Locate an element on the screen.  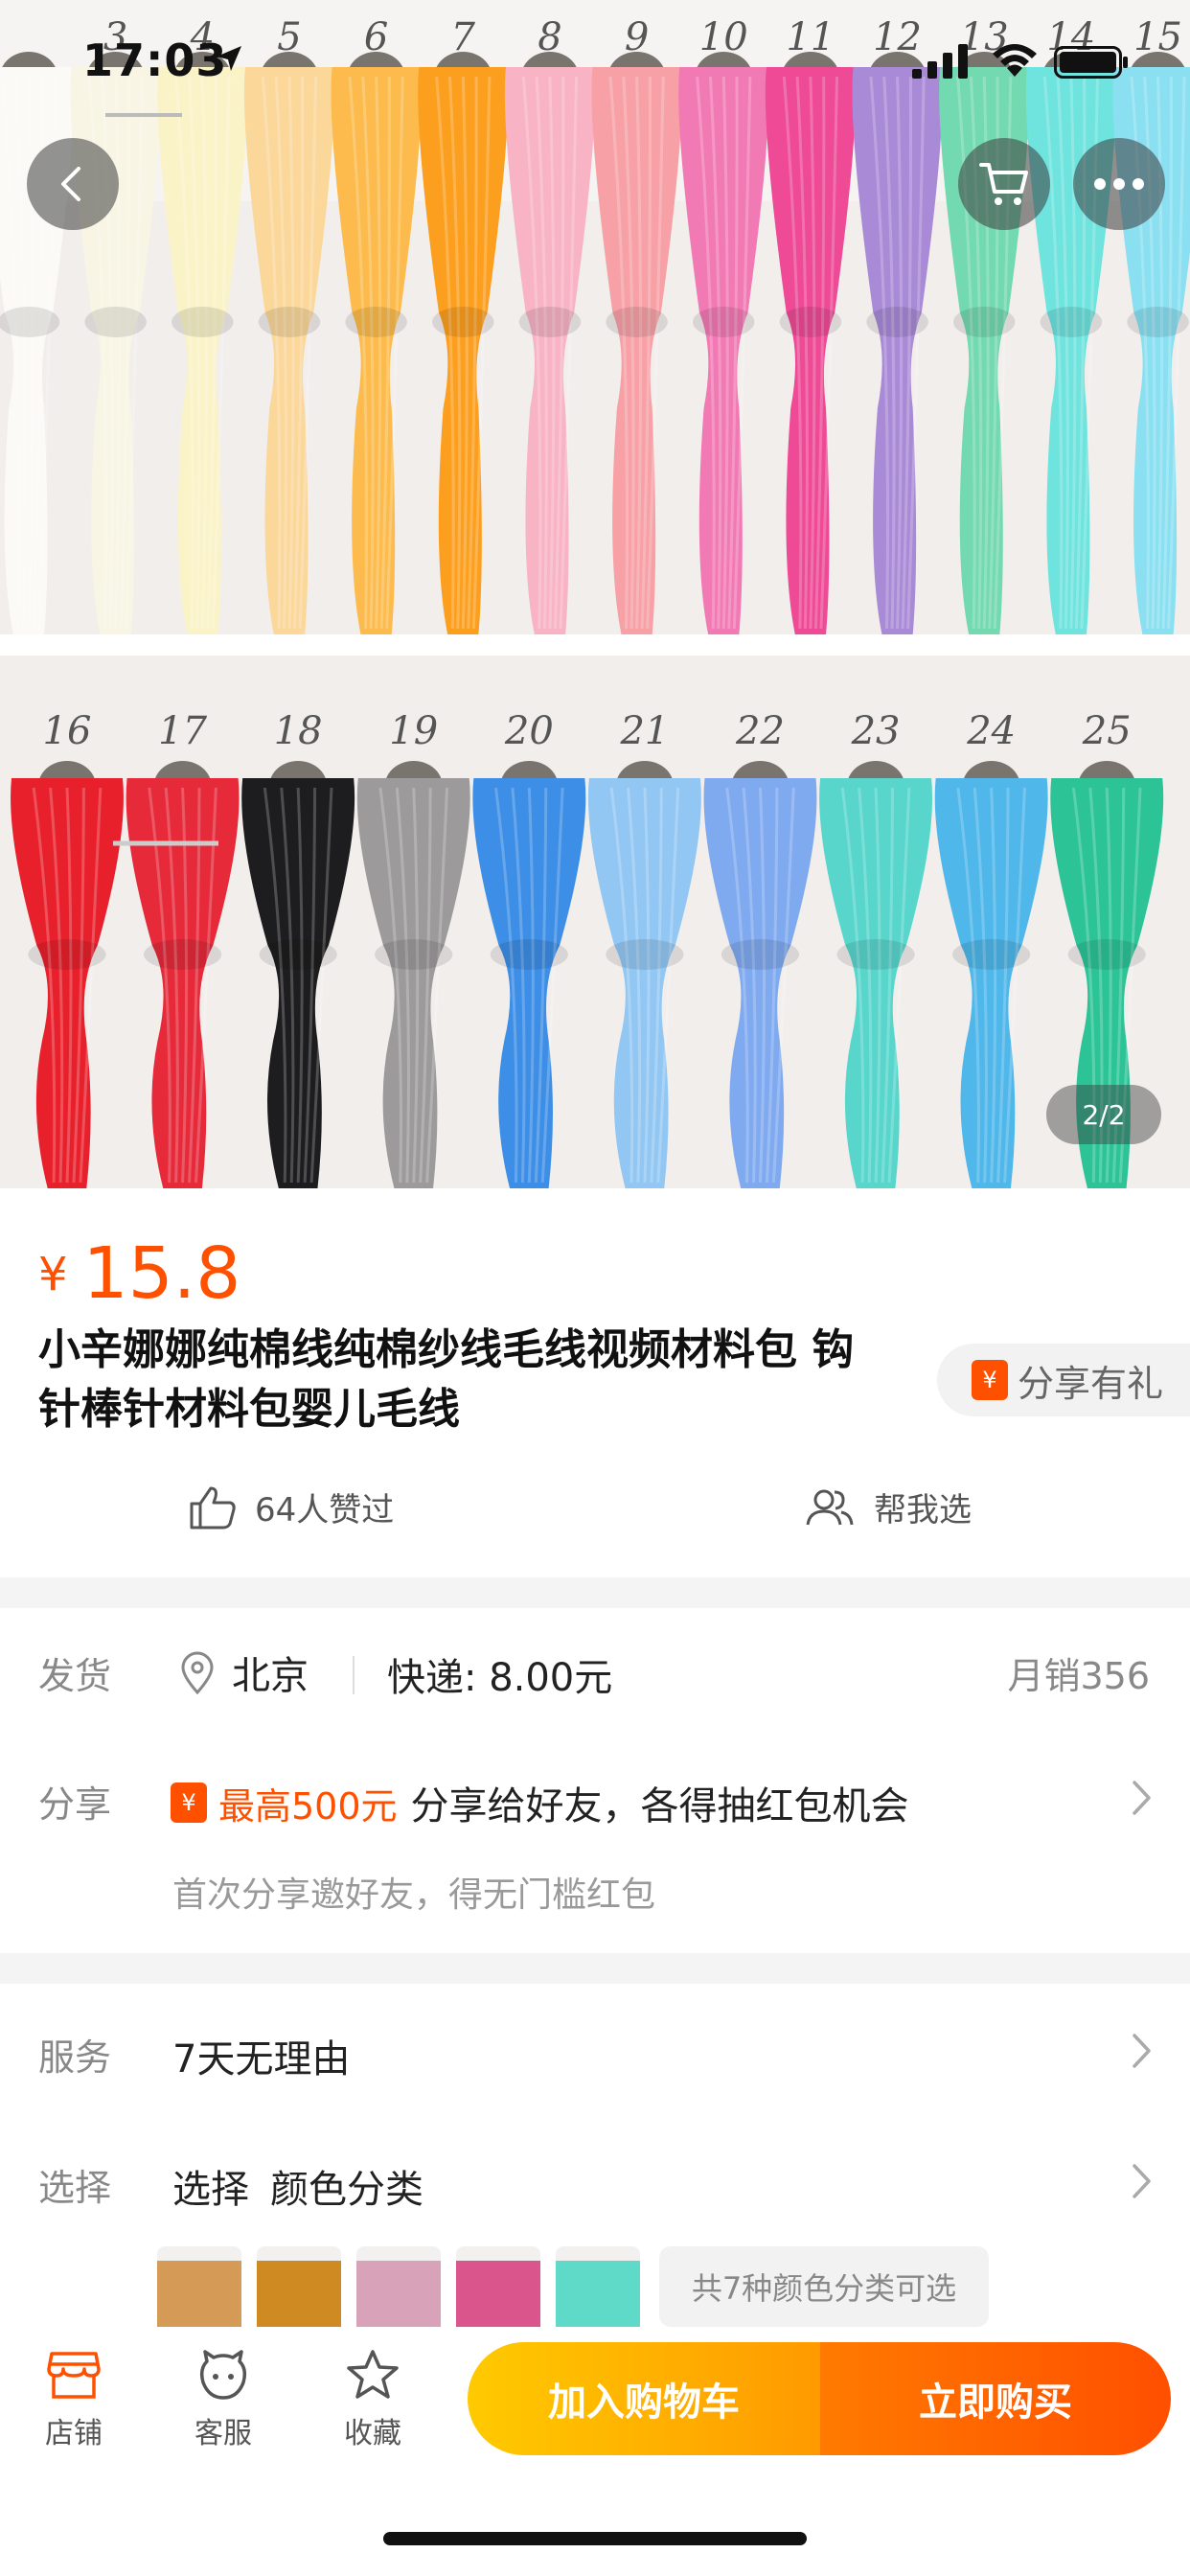
star-icon is located at coordinates (373, 2374).